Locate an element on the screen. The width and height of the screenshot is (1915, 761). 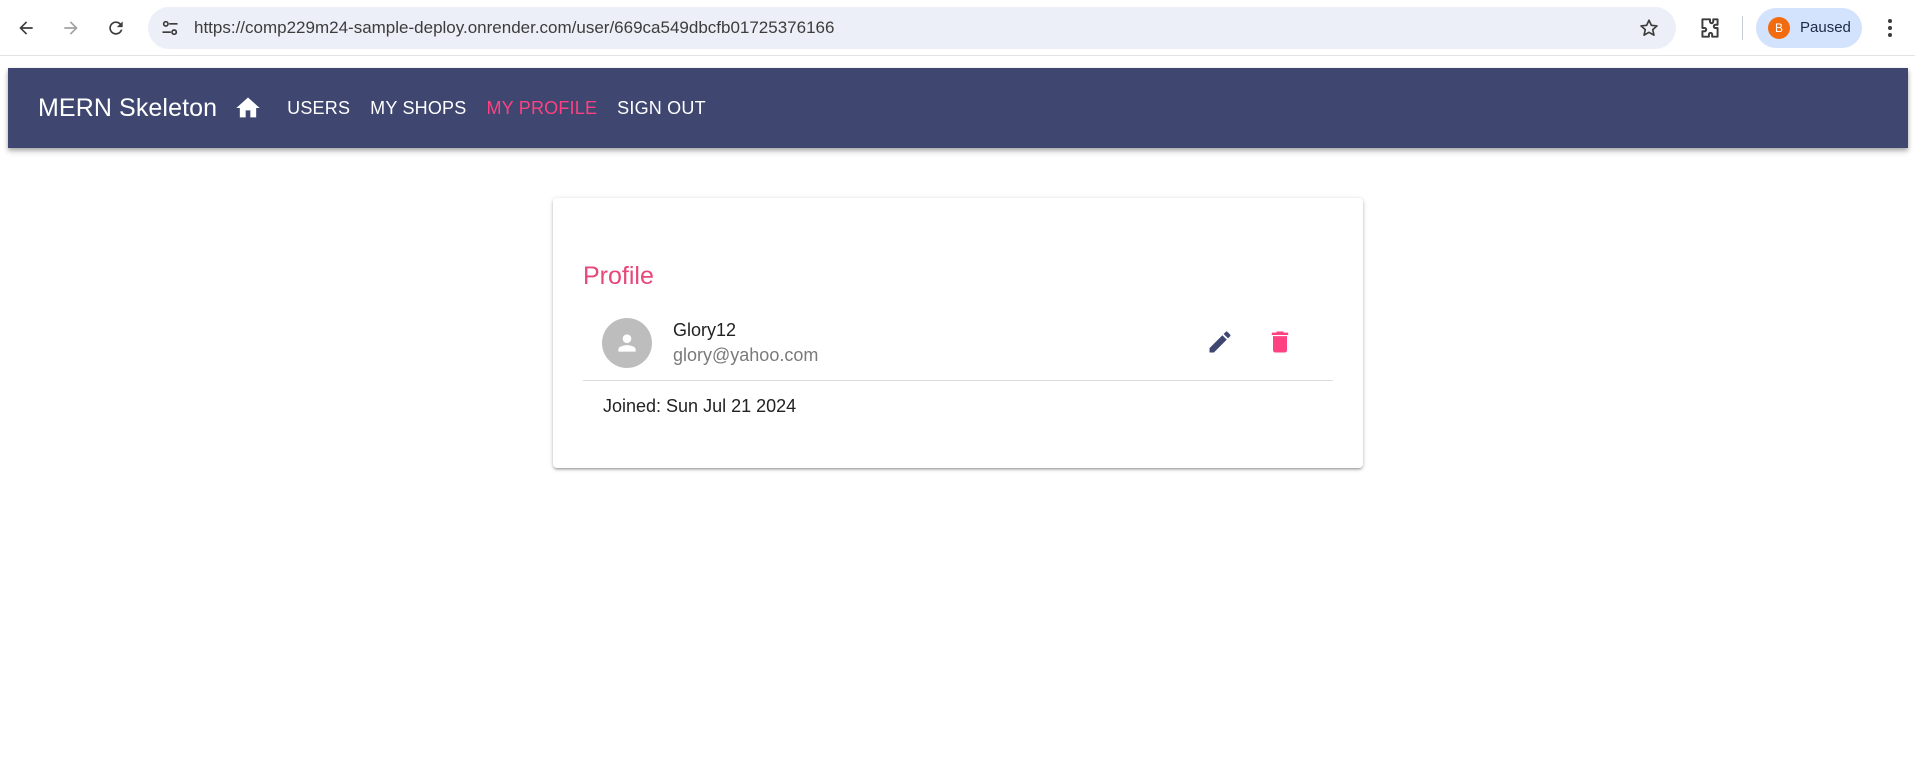
nav-link-my-profile: MY PROFILE is located at coordinates (541, 108).